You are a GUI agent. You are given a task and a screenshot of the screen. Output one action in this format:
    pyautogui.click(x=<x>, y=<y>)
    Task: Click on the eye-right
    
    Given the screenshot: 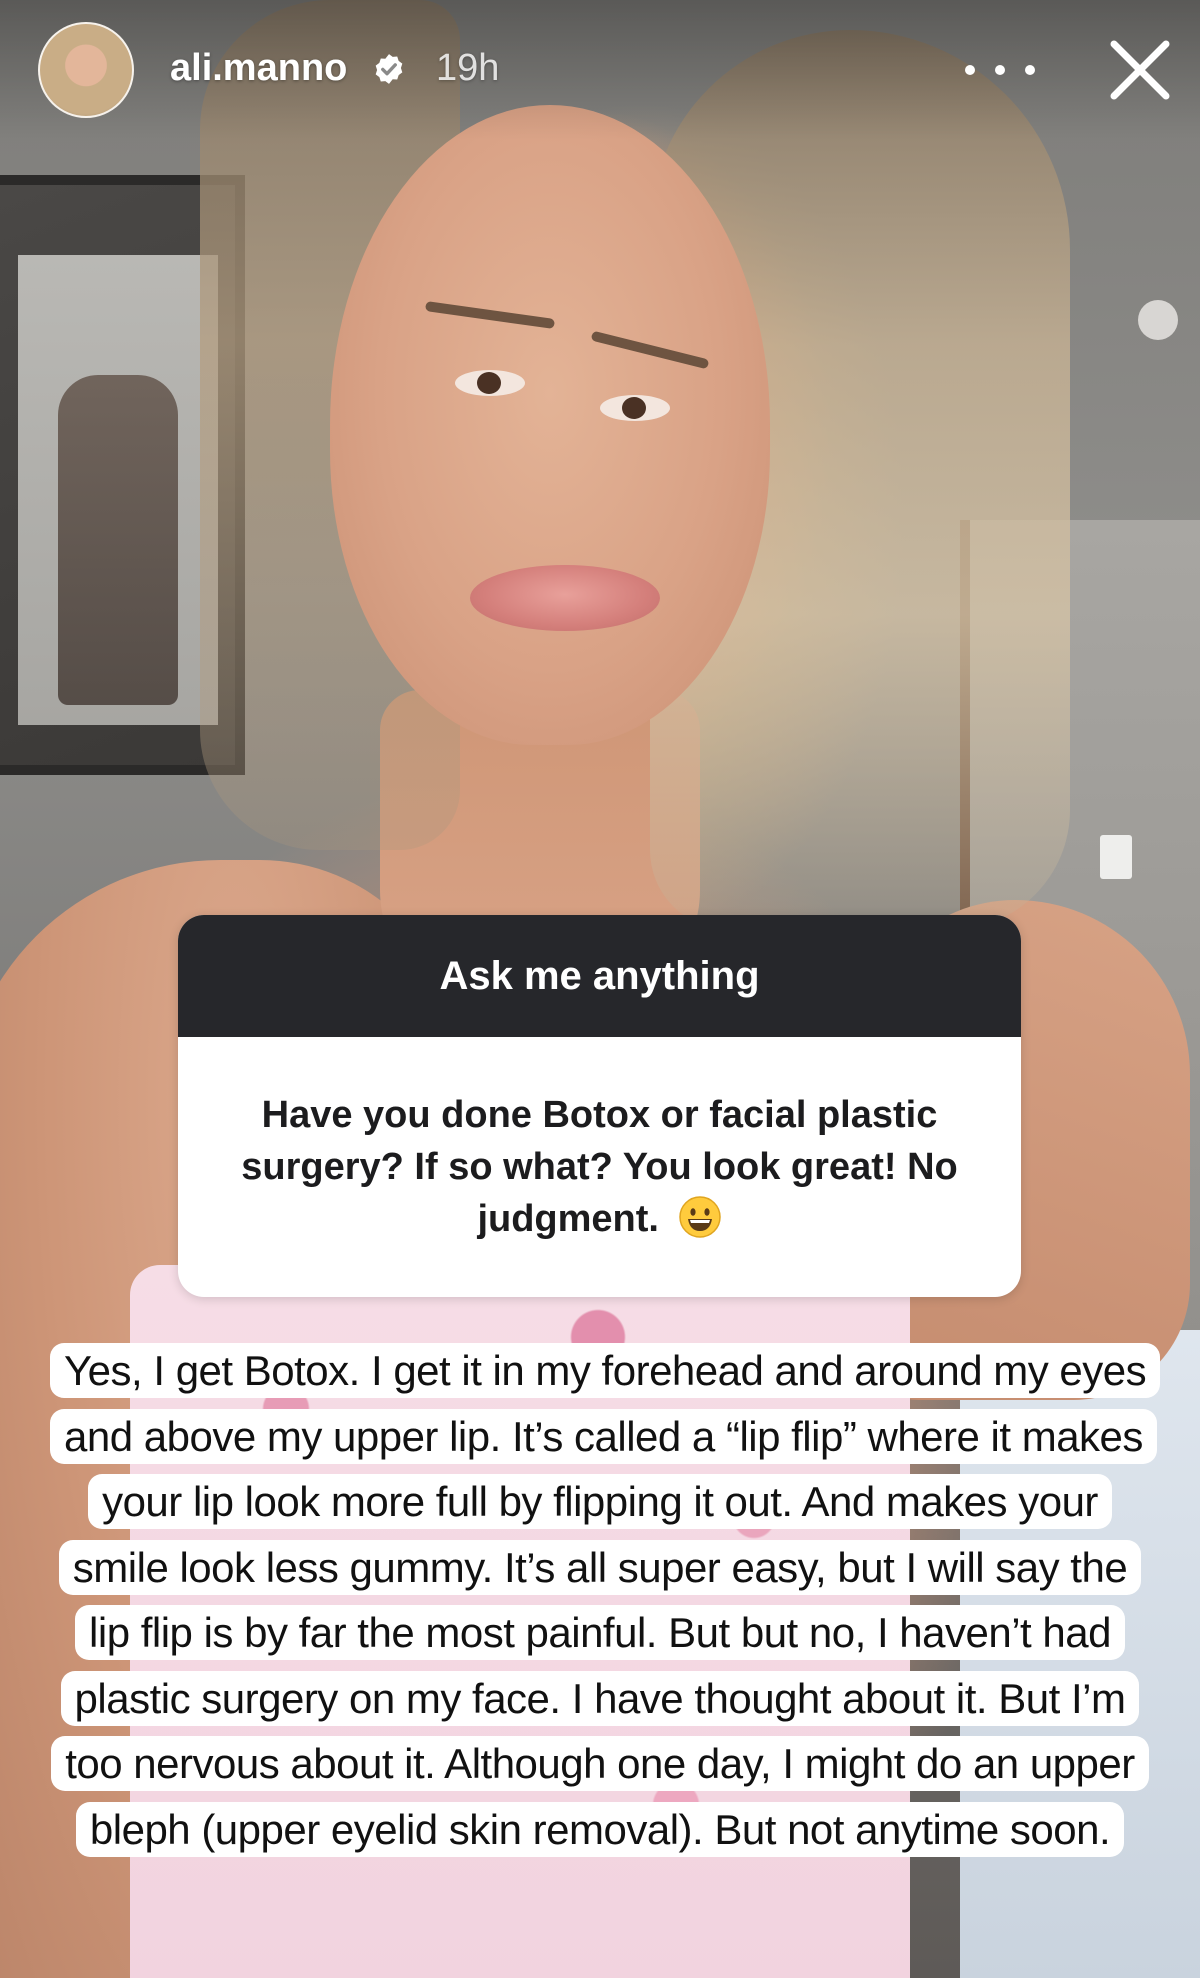 What is the action you would take?
    pyautogui.click(x=635, y=408)
    